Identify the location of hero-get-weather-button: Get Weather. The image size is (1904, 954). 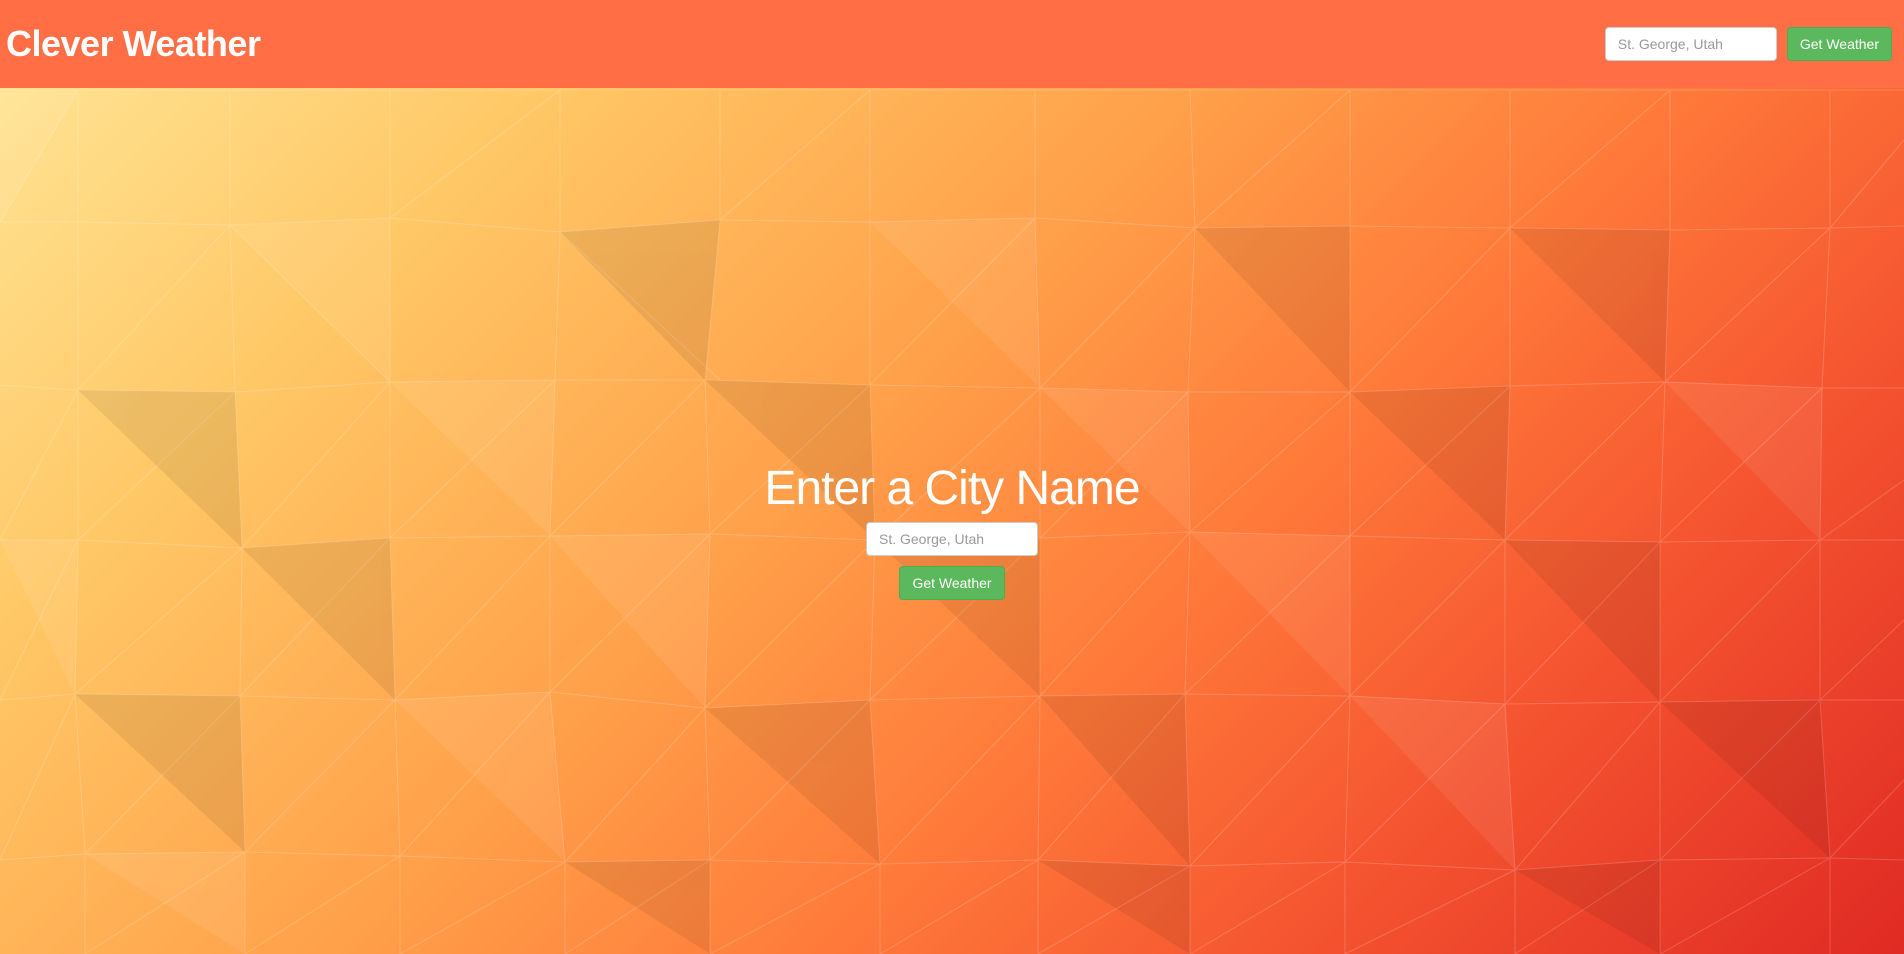
(952, 583).